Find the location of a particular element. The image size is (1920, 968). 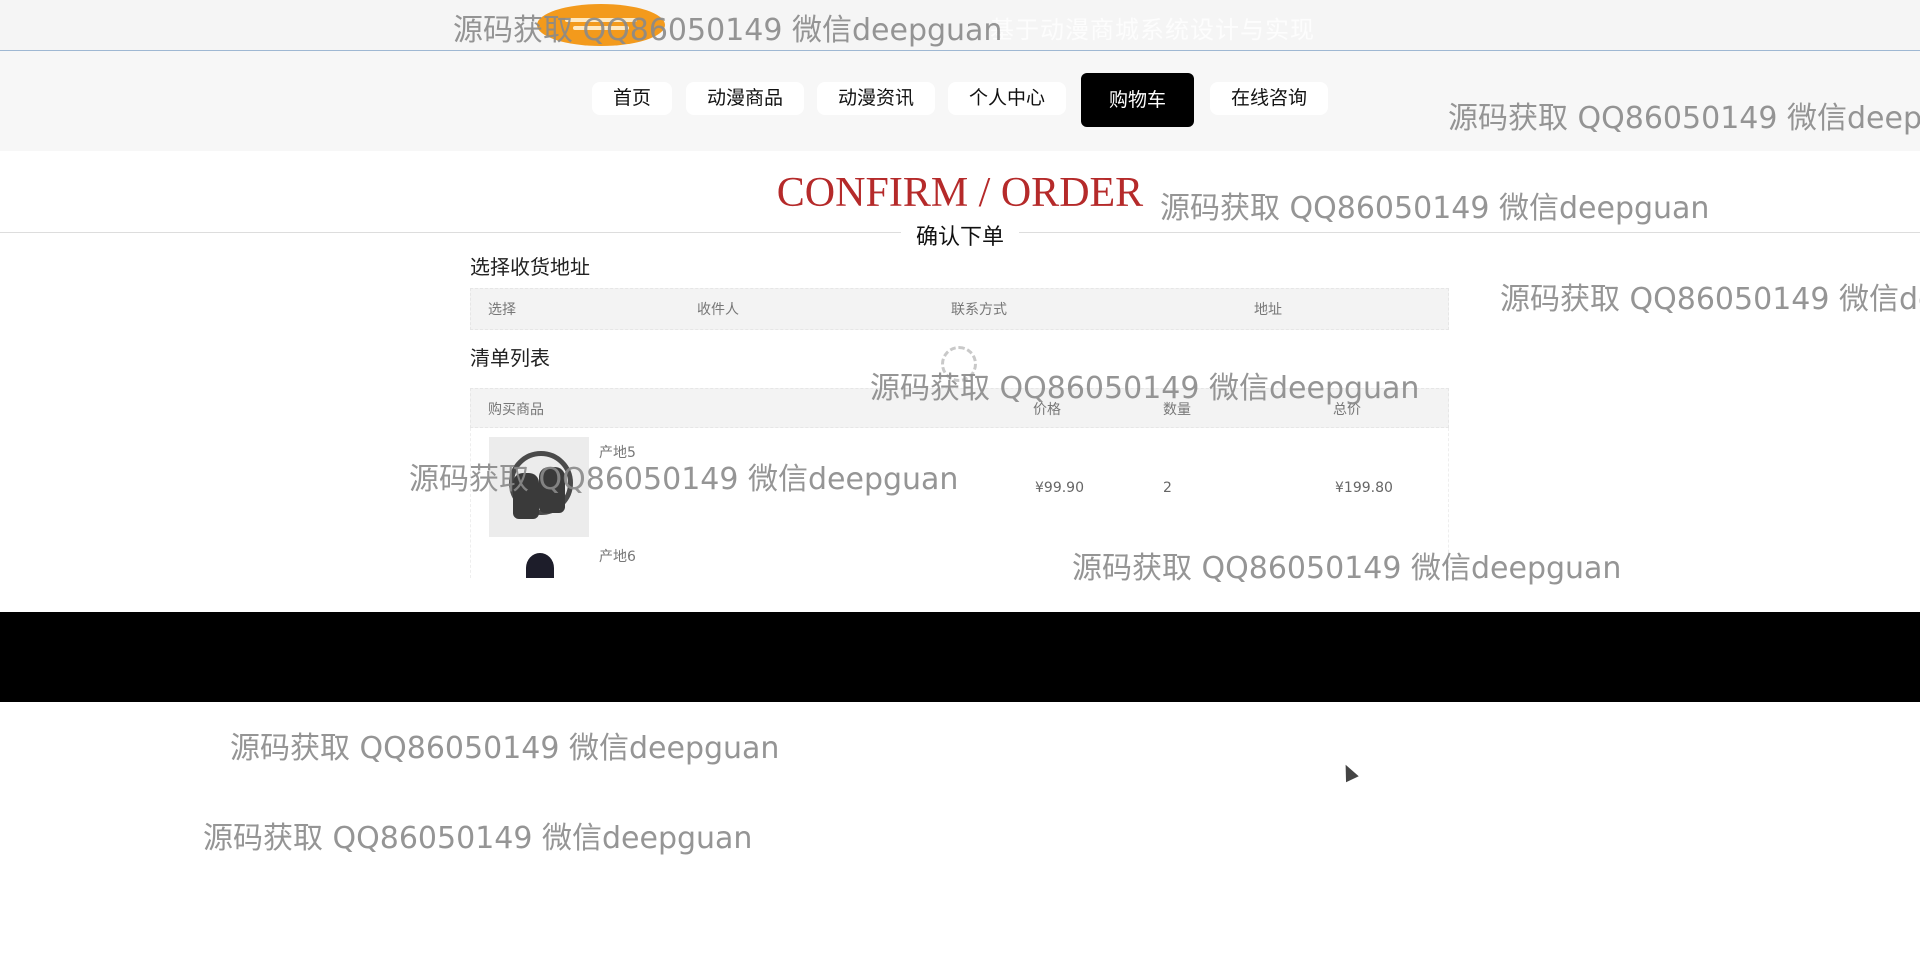

address-section-label: 选择收货地址 is located at coordinates (530, 267).